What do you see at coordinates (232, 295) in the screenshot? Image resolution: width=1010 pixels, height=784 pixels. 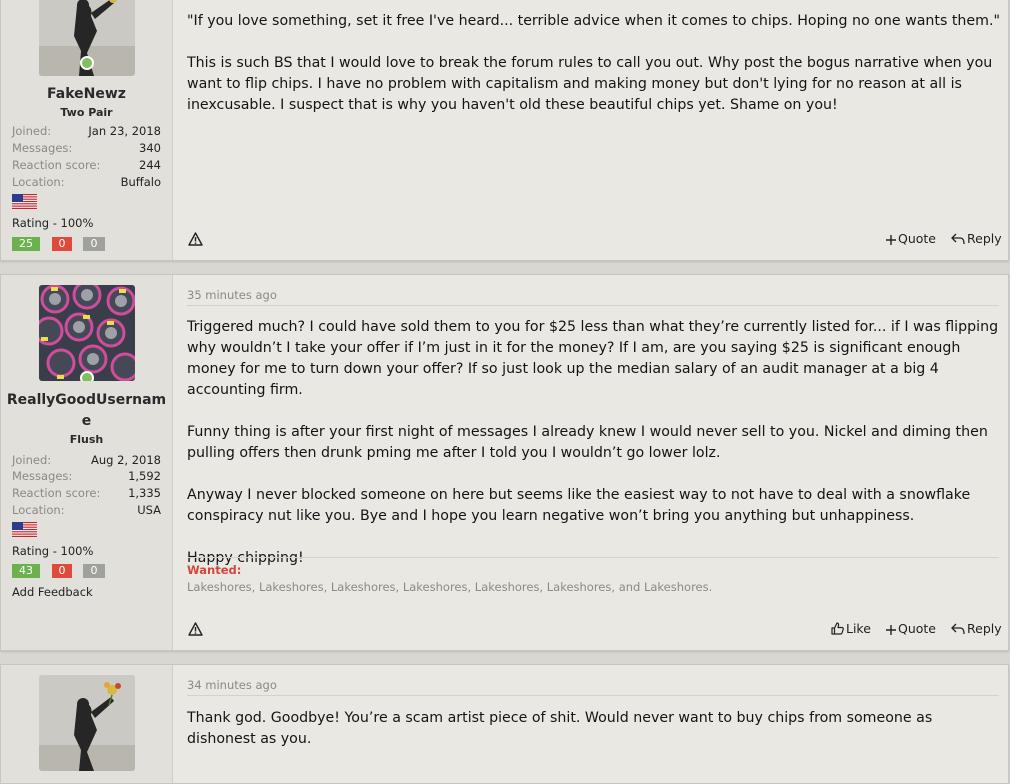 I see `post-timestamp: 35 minutes ago` at bounding box center [232, 295].